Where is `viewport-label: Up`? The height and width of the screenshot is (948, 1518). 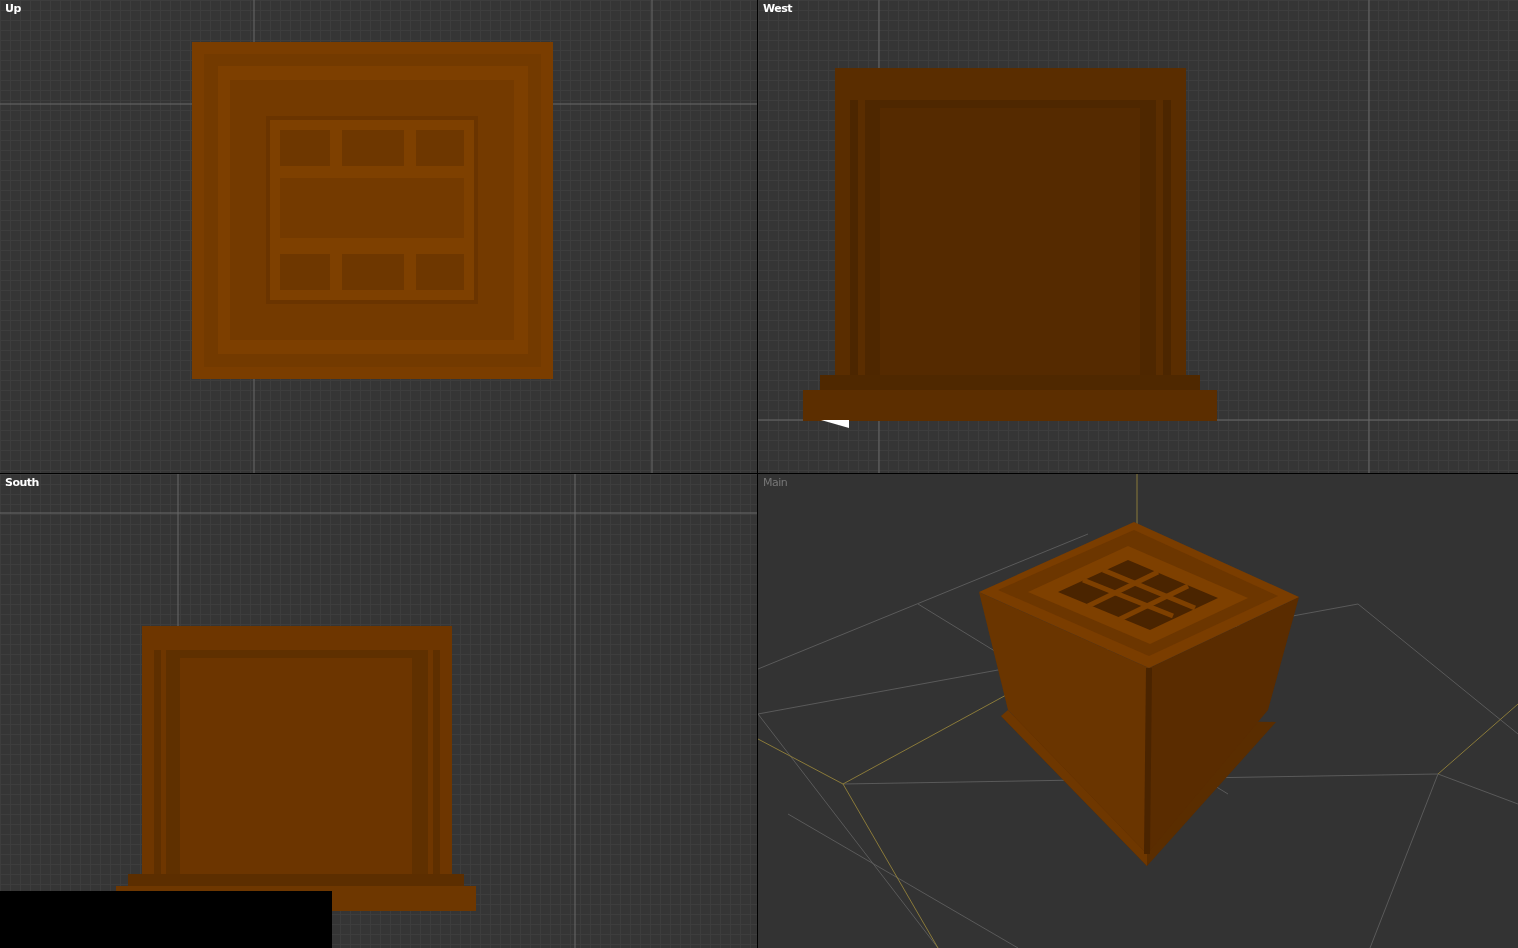 viewport-label: Up is located at coordinates (13, 8).